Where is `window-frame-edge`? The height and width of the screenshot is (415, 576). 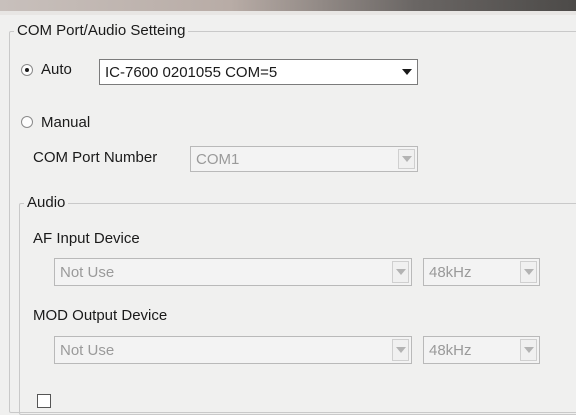
window-frame-edge is located at coordinates (288, 13).